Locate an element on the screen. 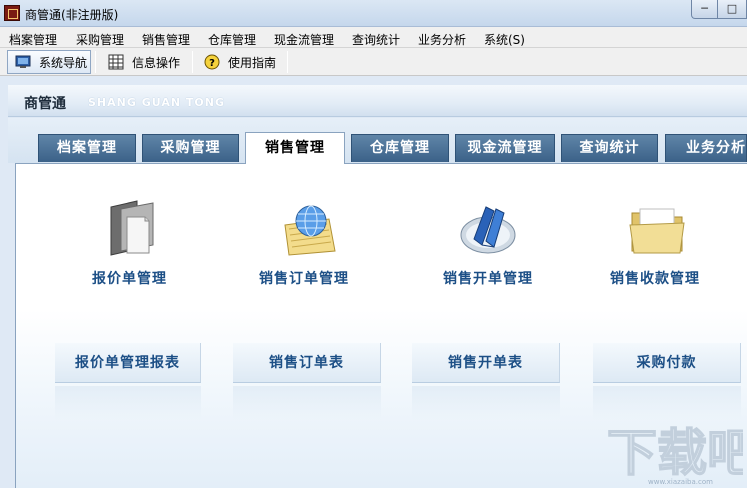 This screenshot has height=488, width=747. tab-query: 查询统计 is located at coordinates (609, 148).